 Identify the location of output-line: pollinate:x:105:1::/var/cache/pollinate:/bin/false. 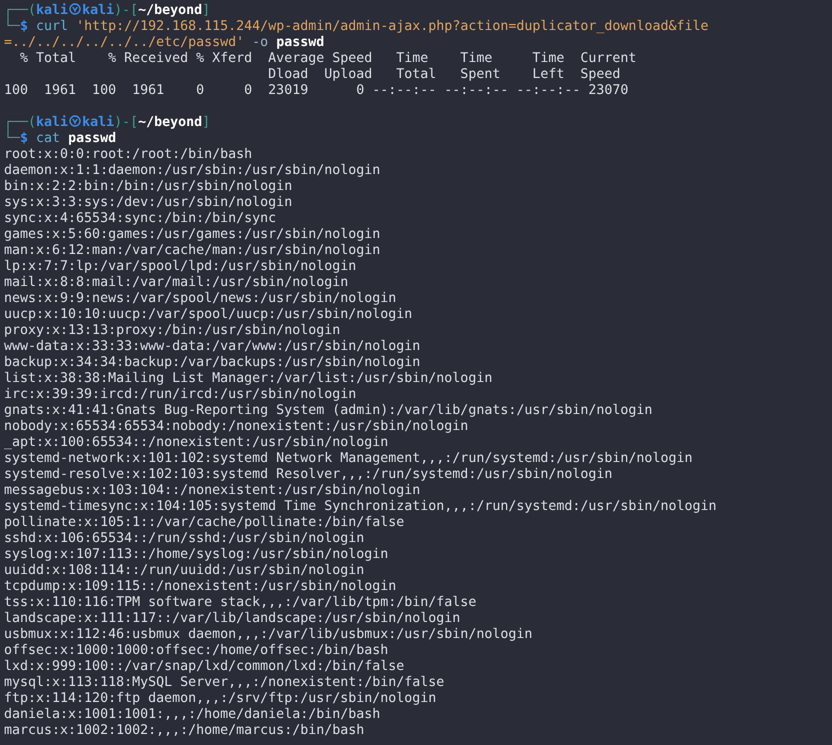
(204, 523).